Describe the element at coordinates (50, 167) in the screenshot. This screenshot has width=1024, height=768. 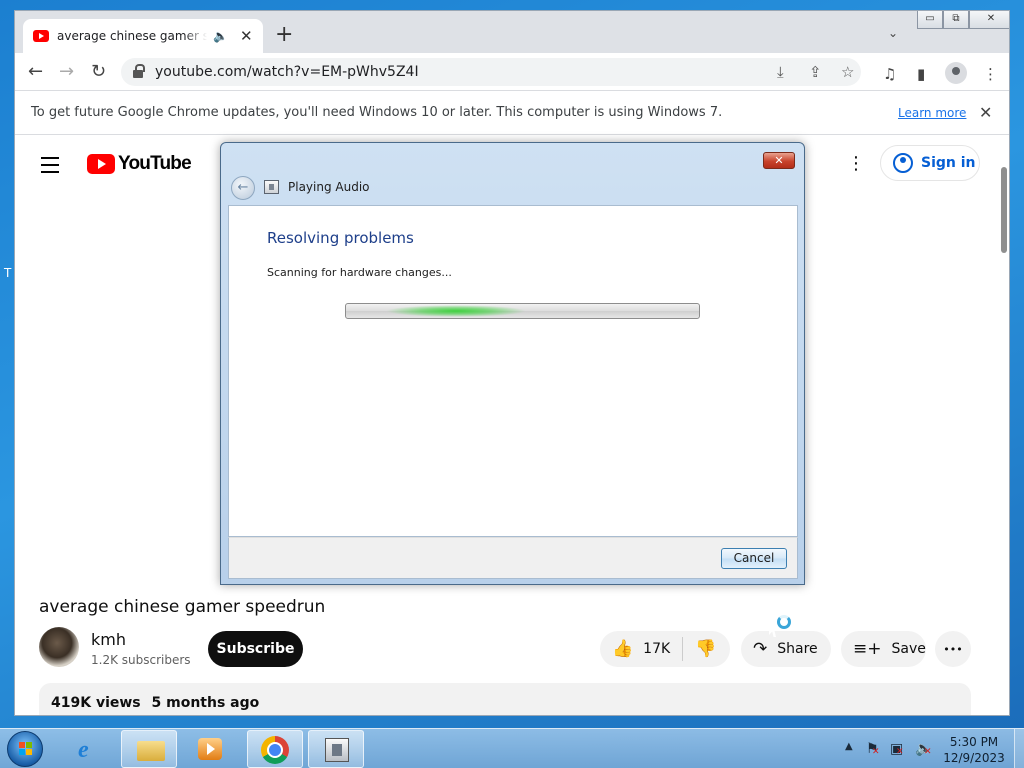
I see `menu-hamburger-icon` at that location.